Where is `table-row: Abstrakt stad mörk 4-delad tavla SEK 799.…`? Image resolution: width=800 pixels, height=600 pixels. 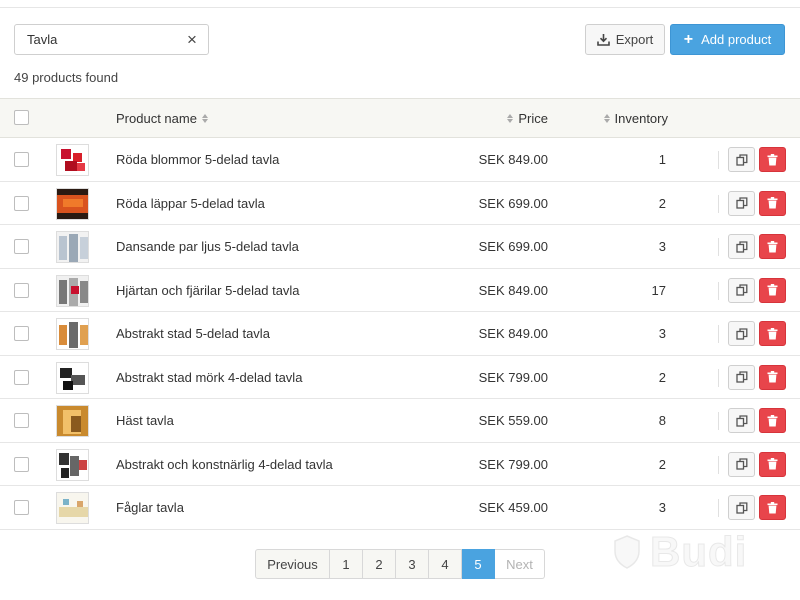
table-row: Abstrakt stad mörk 4-delad tavla SEK 799.… is located at coordinates (400, 377).